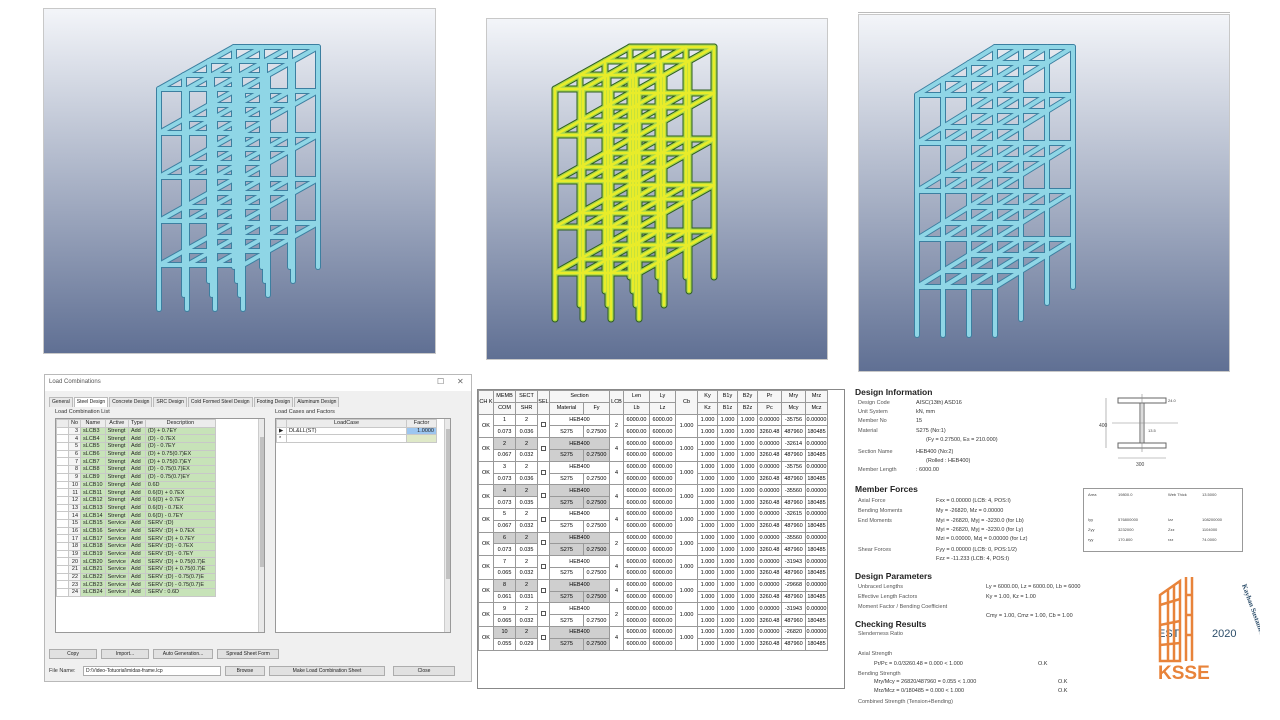 The width and height of the screenshot is (1280, 720). I want to click on steel-shr-cell: 0.032, so click(526, 620).